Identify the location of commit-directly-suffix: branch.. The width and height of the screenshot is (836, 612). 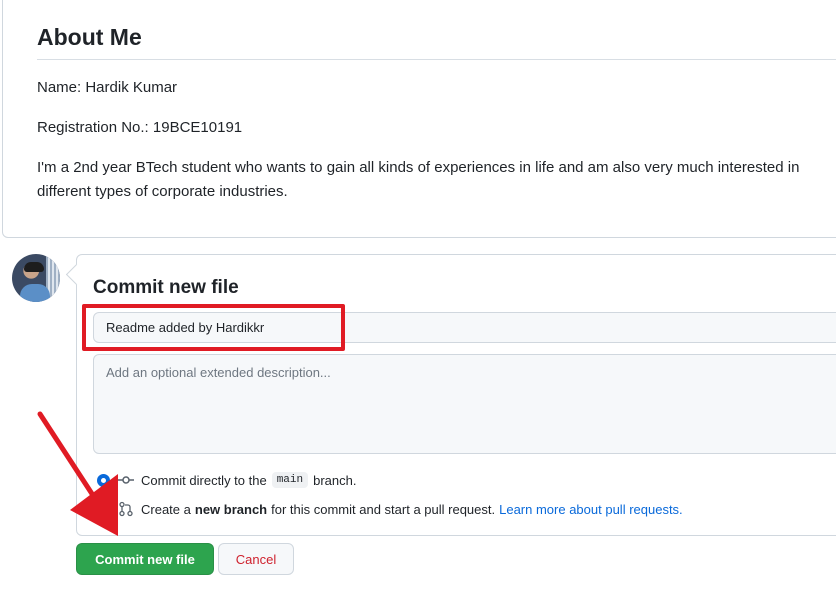
(335, 480).